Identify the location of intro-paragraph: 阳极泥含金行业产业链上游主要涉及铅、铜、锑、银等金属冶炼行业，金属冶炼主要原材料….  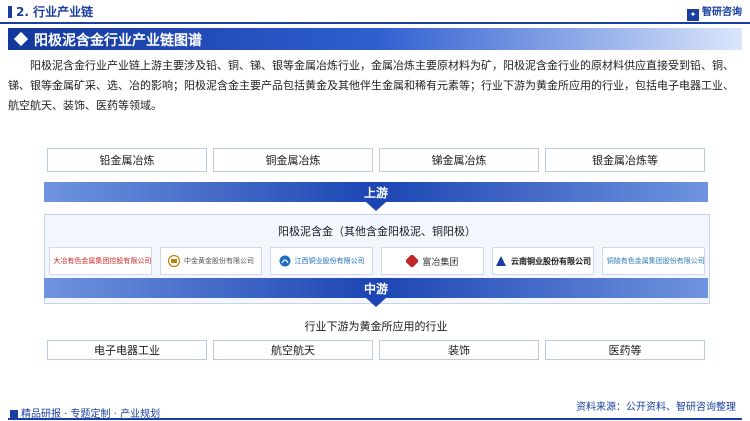
(371, 86).